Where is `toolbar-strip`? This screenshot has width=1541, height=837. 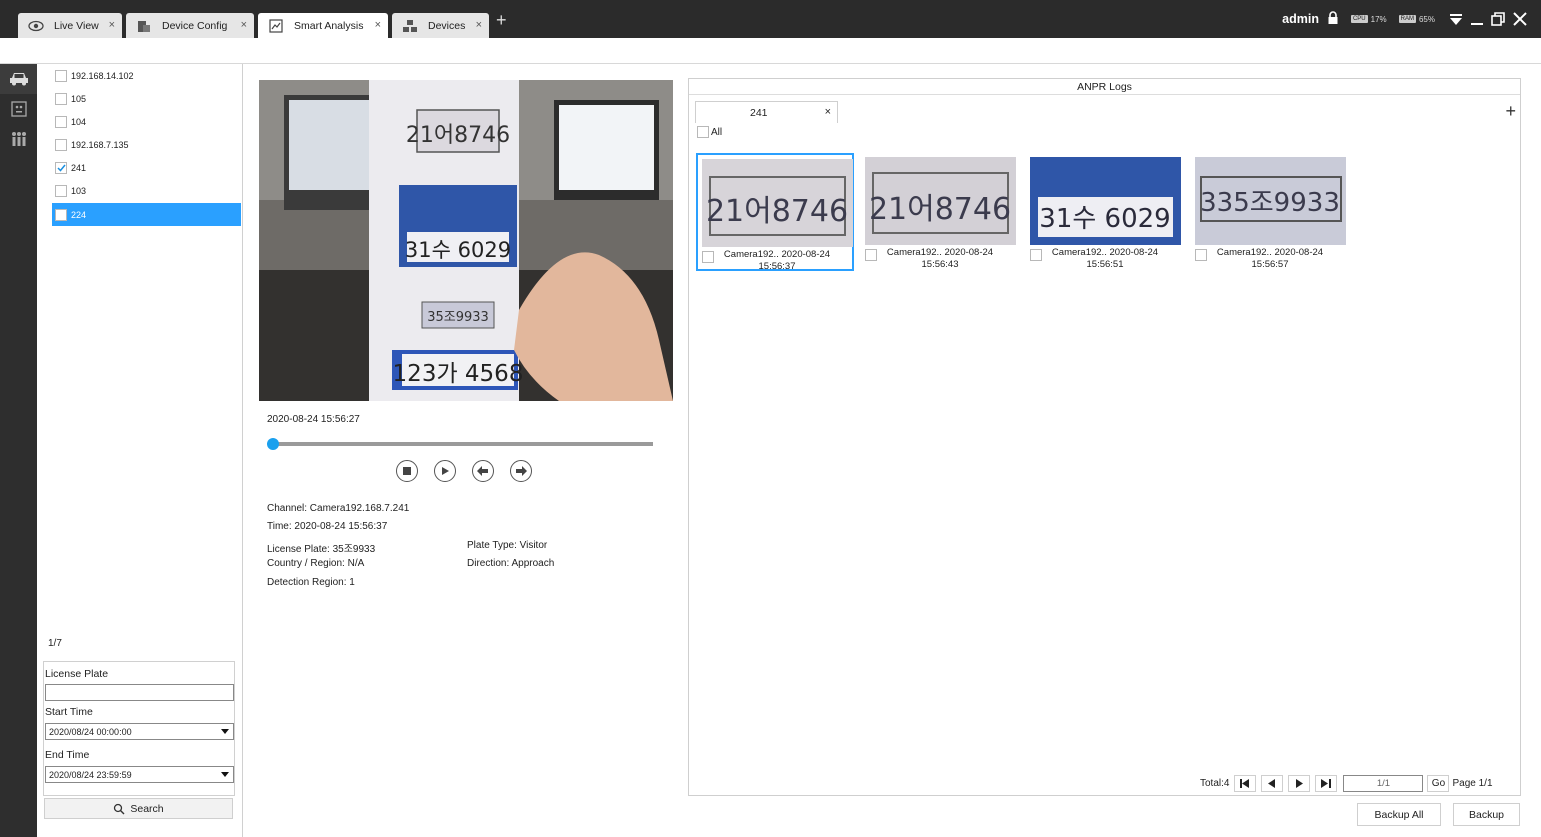 toolbar-strip is located at coordinates (770, 51).